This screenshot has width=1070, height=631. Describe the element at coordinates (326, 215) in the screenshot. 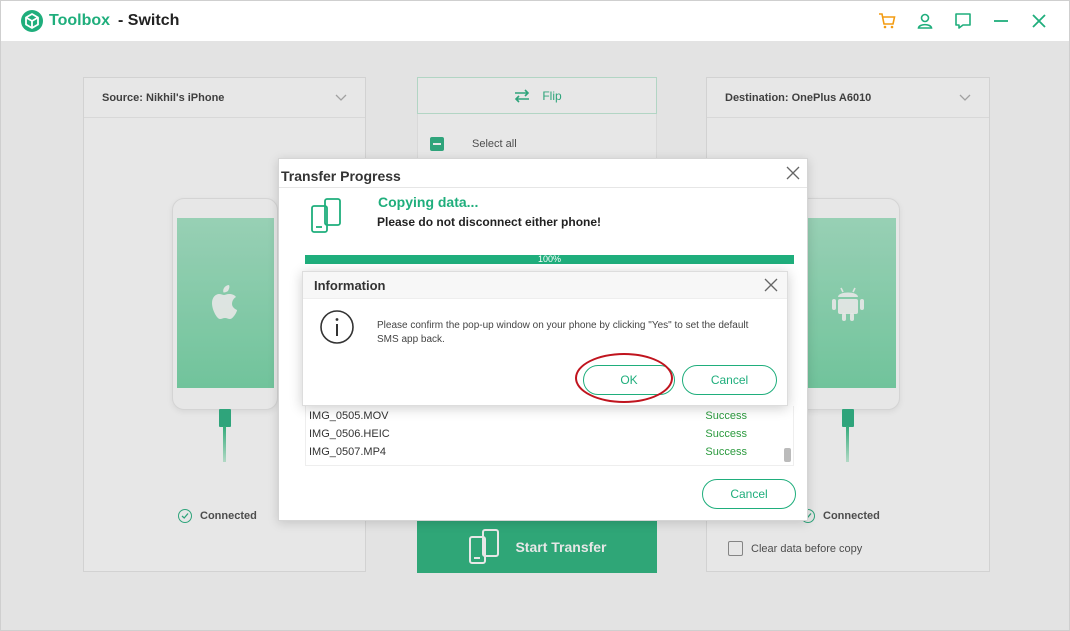

I see `copy-phones-icon` at that location.